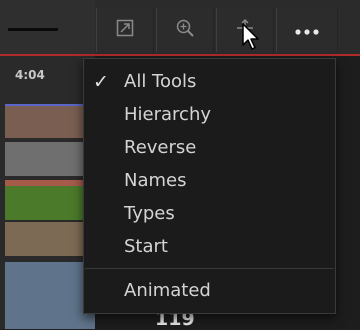 The image size is (360, 330). I want to click on menu-item-types: Types, so click(149, 213).